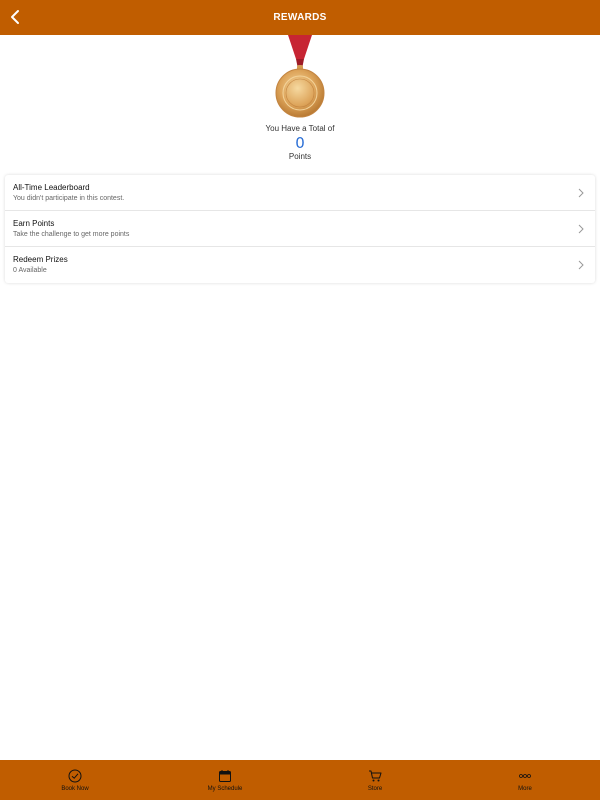 This screenshot has height=800, width=600. I want to click on points-total-label: You Have a Total of, so click(300, 128).